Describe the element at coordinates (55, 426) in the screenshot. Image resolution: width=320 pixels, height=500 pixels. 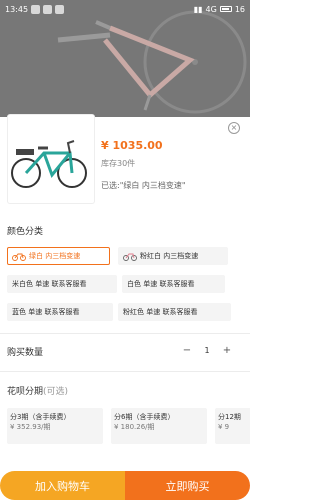
I see `installment-option: 分3期（含手续费） ¥ 352.93/期` at that location.